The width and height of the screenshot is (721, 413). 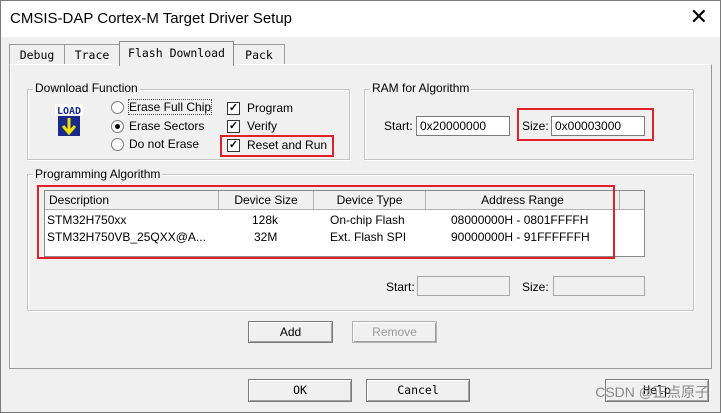 What do you see at coordinates (86, 88) in the screenshot?
I see `download-function-label: Download Function` at bounding box center [86, 88].